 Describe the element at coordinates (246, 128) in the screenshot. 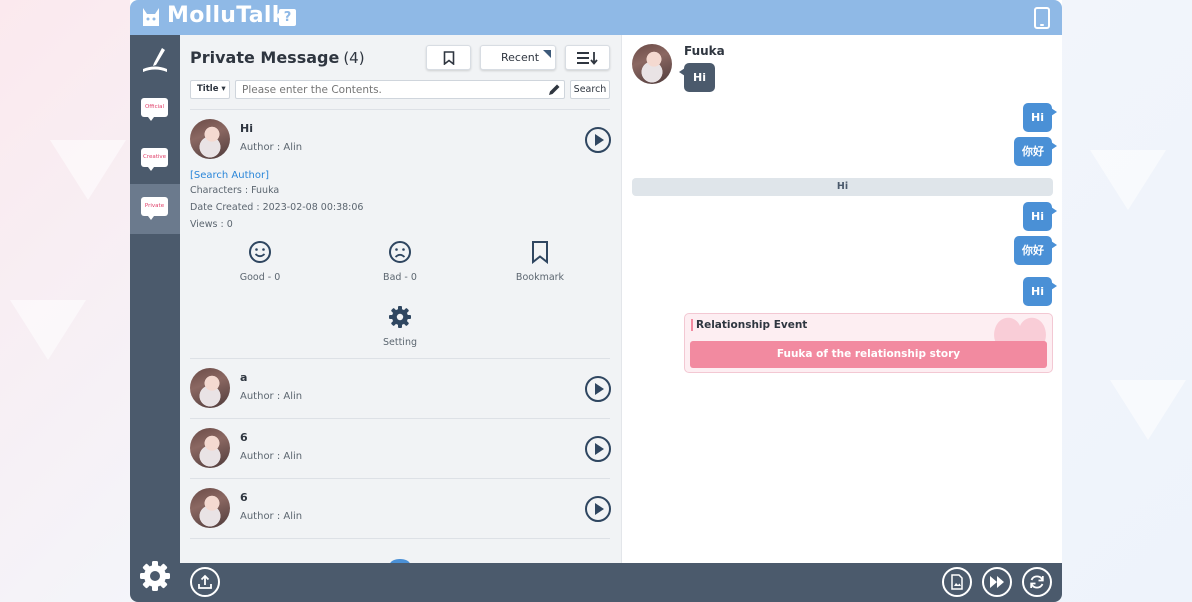

I see `item-title: Hi` at that location.